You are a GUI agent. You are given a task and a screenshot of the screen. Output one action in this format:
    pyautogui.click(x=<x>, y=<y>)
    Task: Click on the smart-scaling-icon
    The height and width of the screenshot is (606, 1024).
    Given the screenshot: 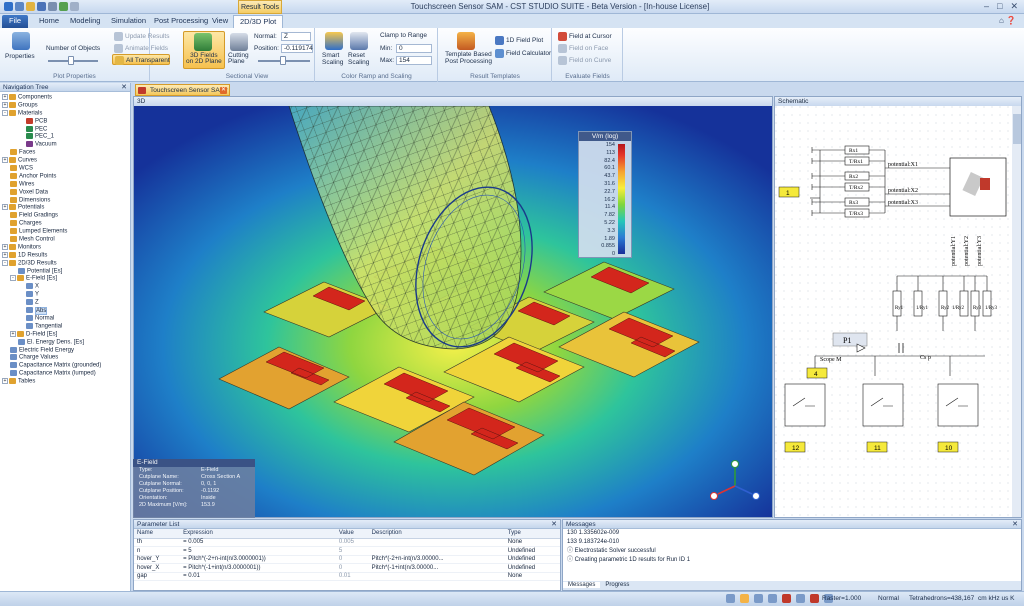 What is the action you would take?
    pyautogui.click(x=334, y=41)
    